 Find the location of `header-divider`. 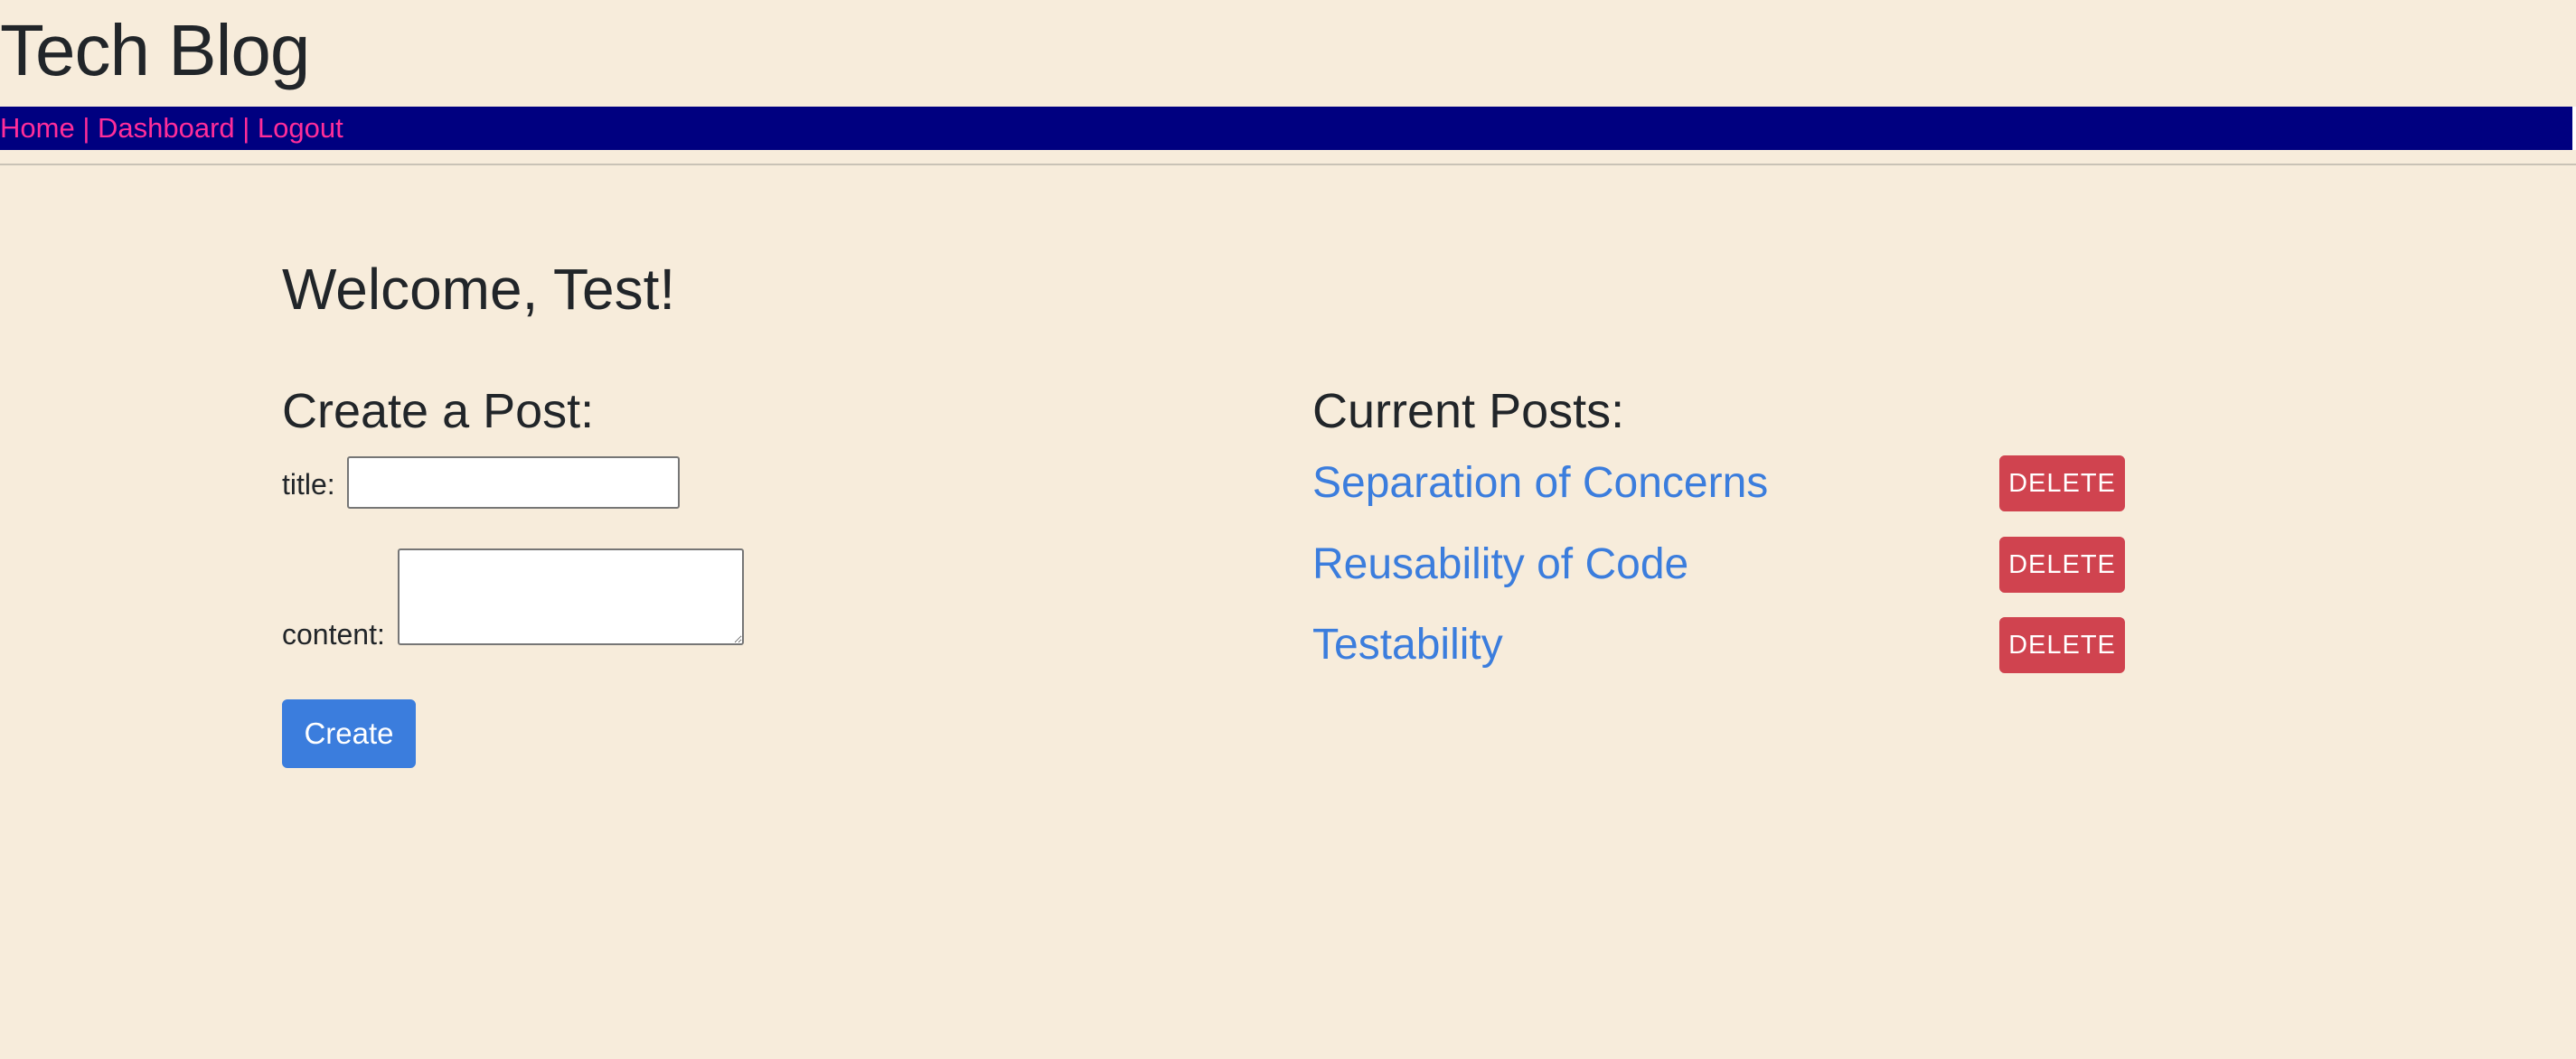

header-divider is located at coordinates (1288, 164).